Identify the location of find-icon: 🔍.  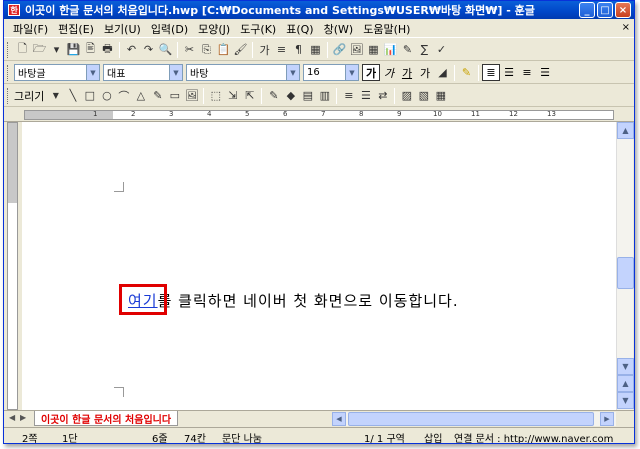
(165, 49).